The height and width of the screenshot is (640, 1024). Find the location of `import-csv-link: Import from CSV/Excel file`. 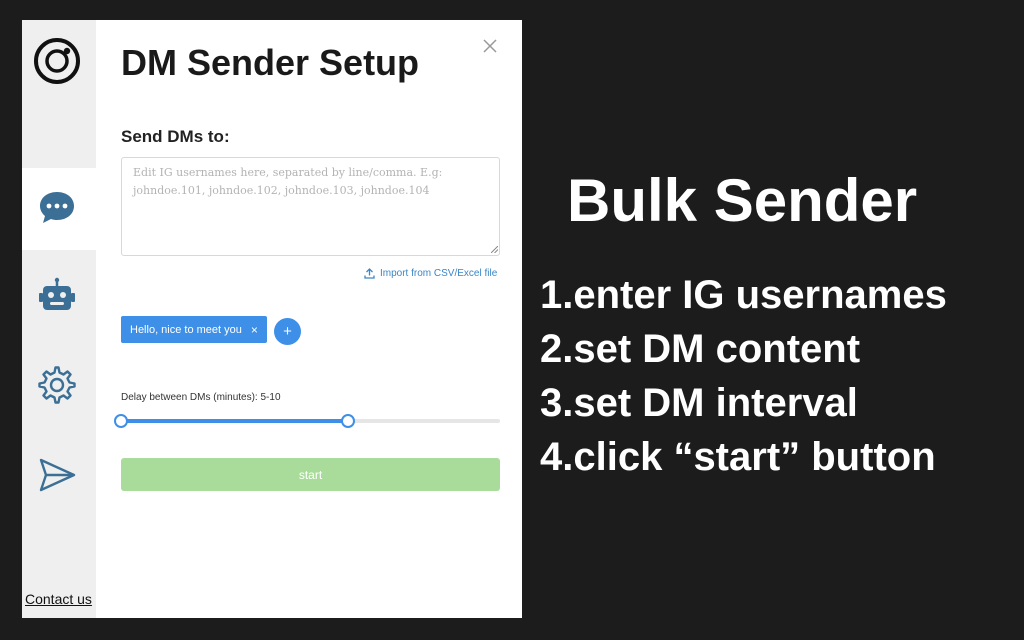

import-csv-link: Import from CSV/Excel file is located at coordinates (430, 273).